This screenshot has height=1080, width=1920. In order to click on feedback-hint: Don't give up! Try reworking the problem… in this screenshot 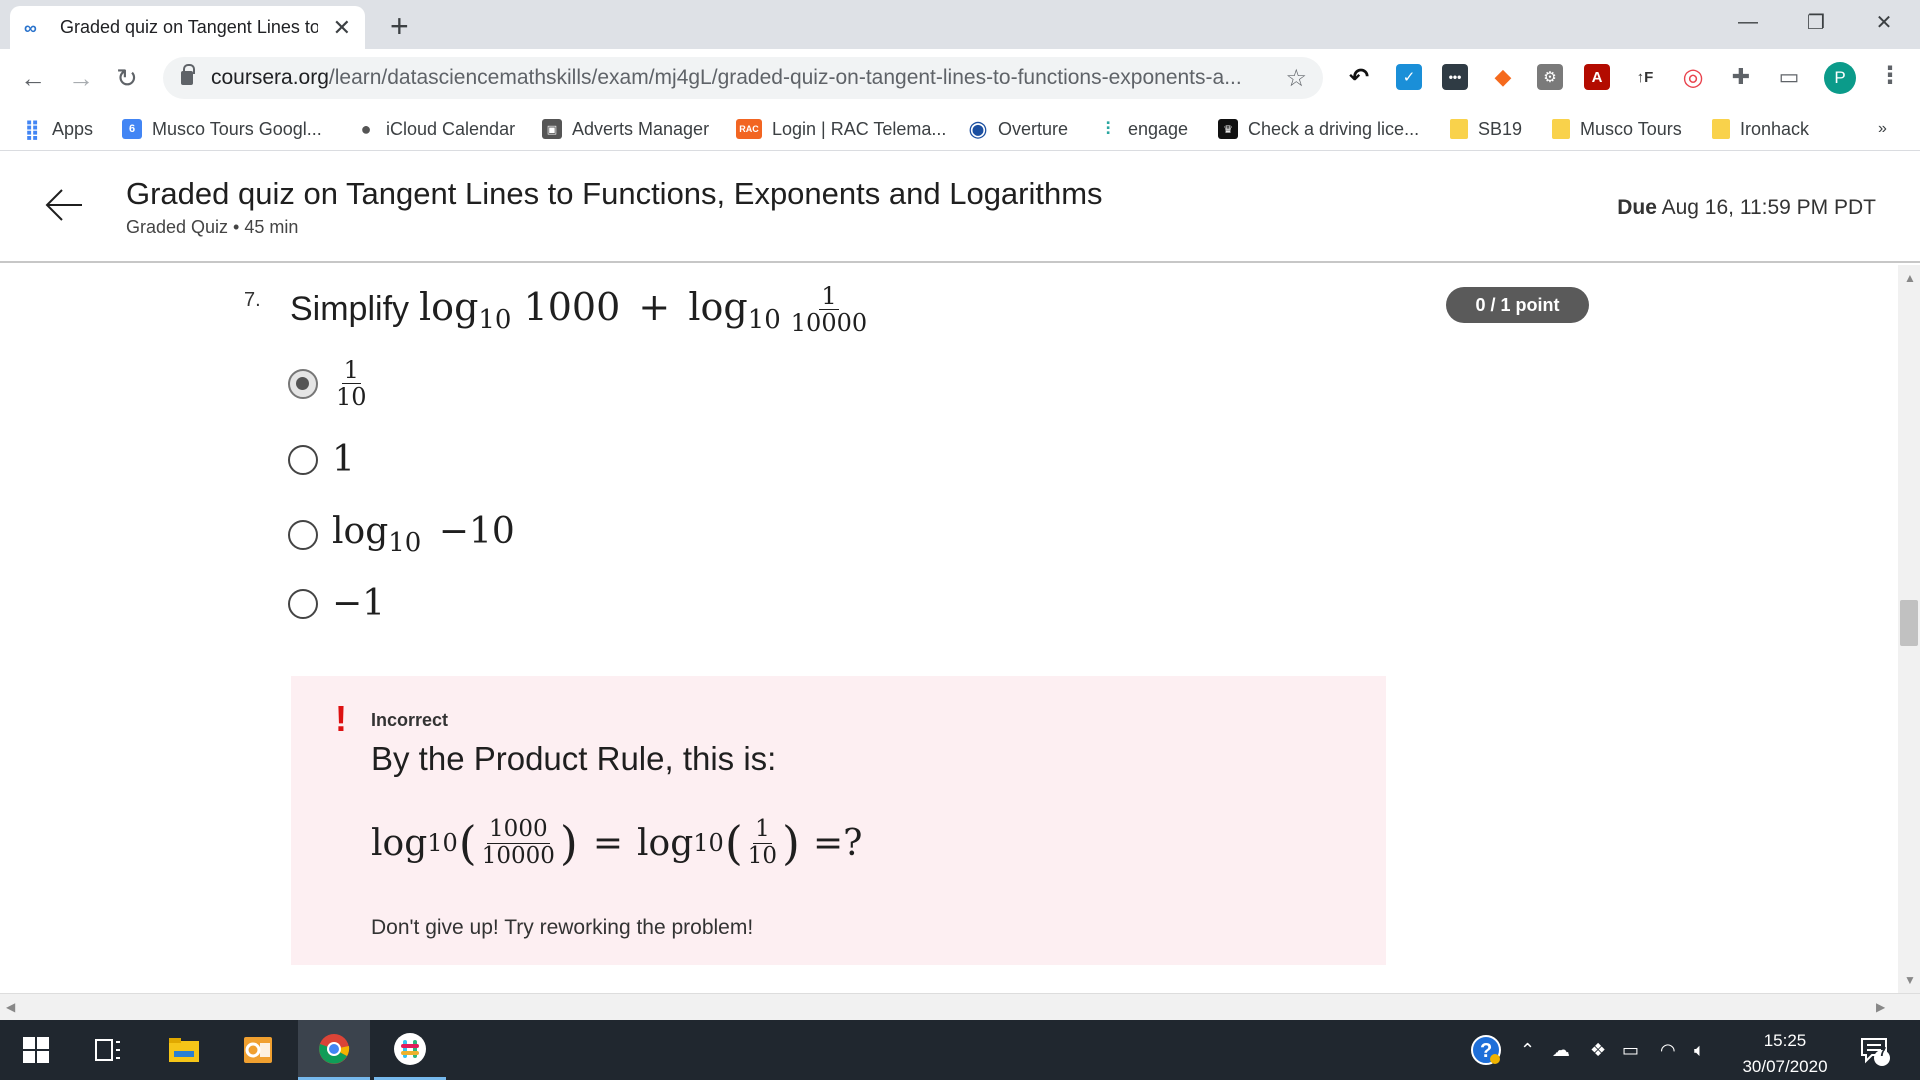, I will do `click(562, 927)`.